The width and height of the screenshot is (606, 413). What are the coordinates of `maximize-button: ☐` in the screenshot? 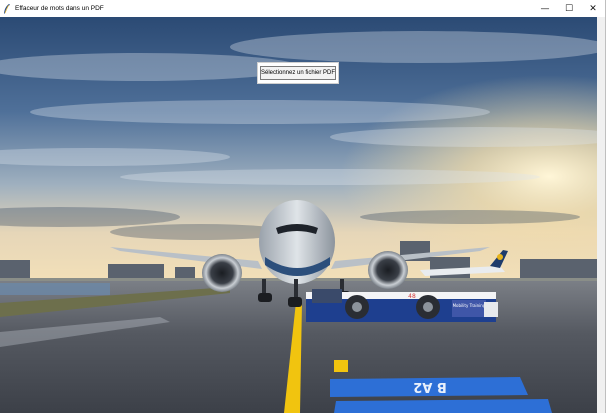 It's located at (569, 8).